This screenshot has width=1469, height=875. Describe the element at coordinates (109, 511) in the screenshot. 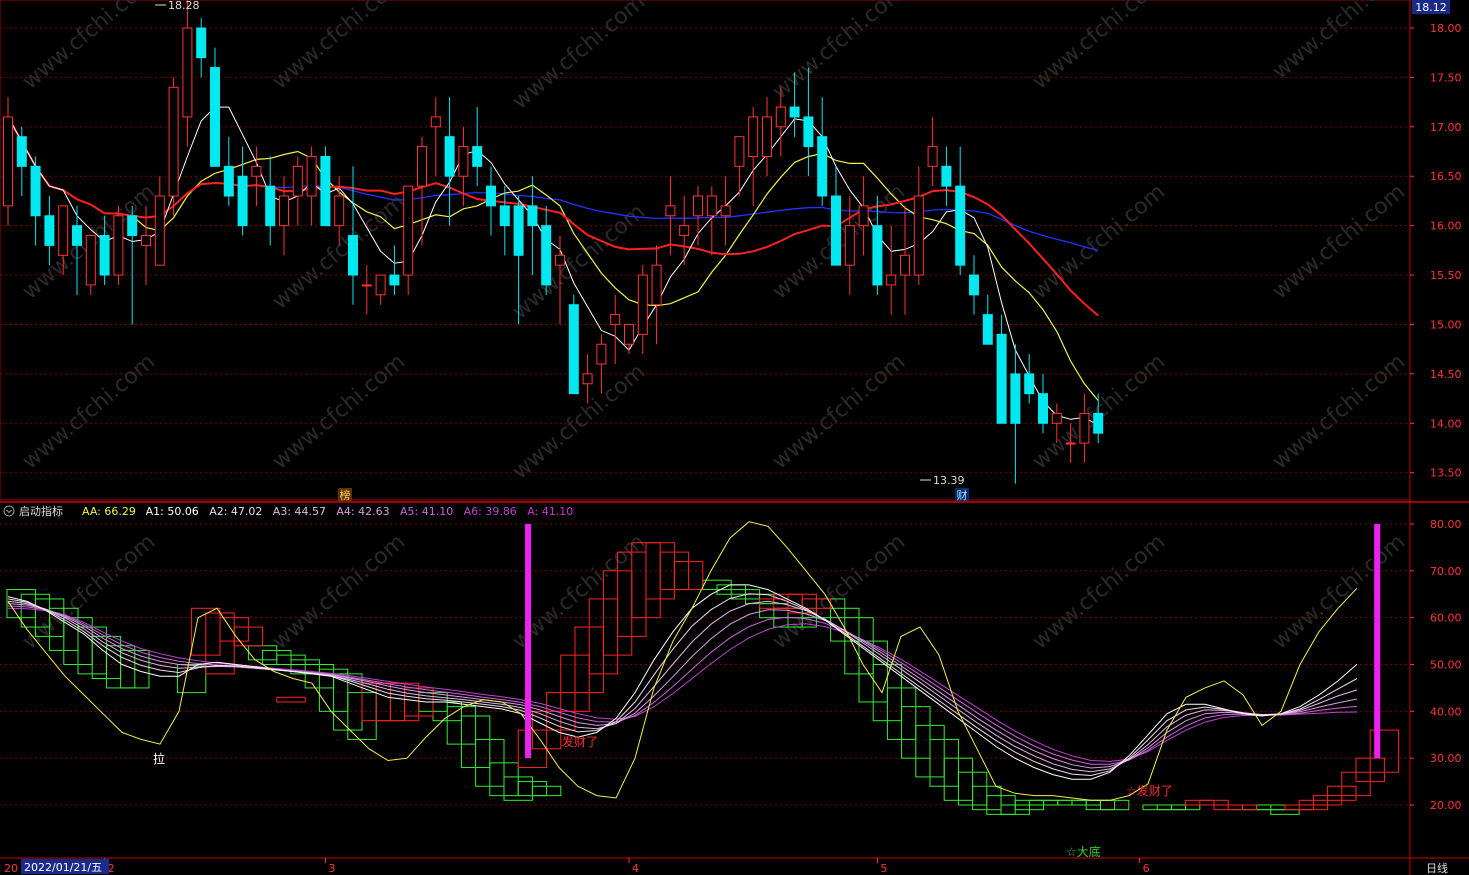

I see `legend-entry: AA: 66.29` at that location.